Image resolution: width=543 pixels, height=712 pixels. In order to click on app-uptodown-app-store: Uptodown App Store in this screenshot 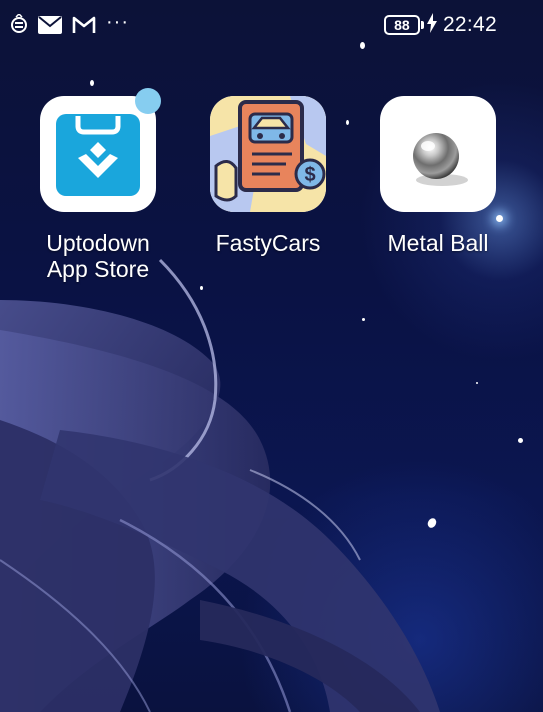, I will do `click(98, 189)`.